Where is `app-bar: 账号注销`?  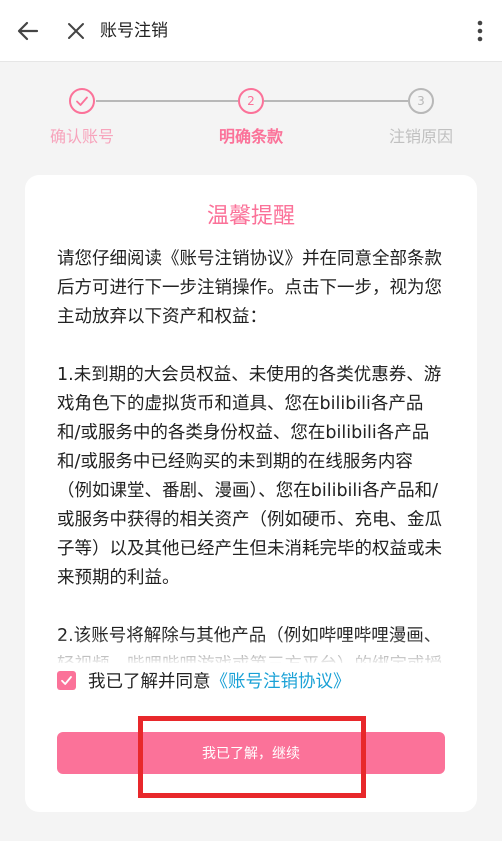
app-bar: 账号注销 is located at coordinates (251, 31).